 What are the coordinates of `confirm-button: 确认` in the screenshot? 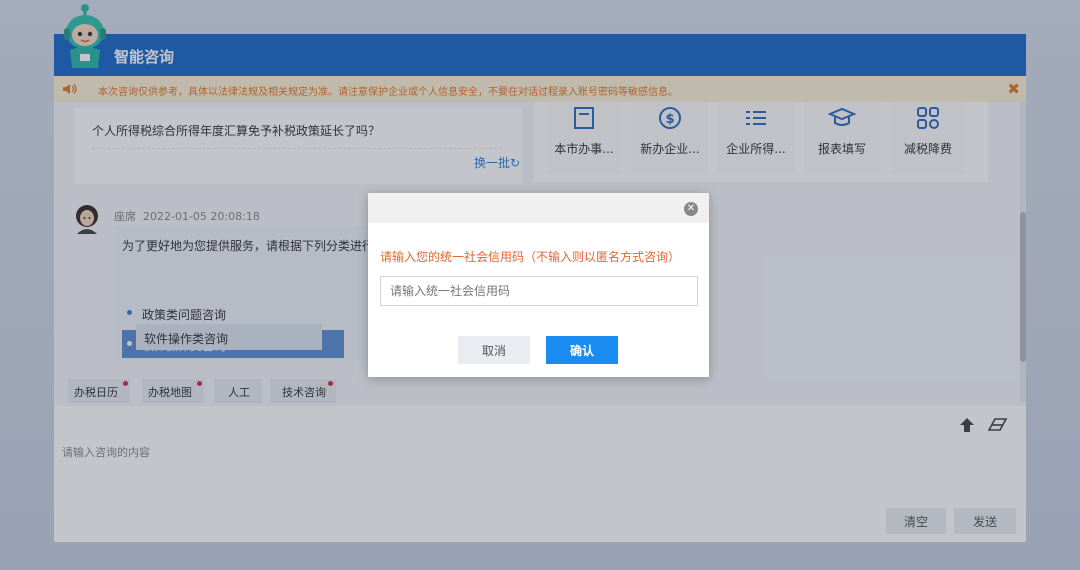 It's located at (582, 350).